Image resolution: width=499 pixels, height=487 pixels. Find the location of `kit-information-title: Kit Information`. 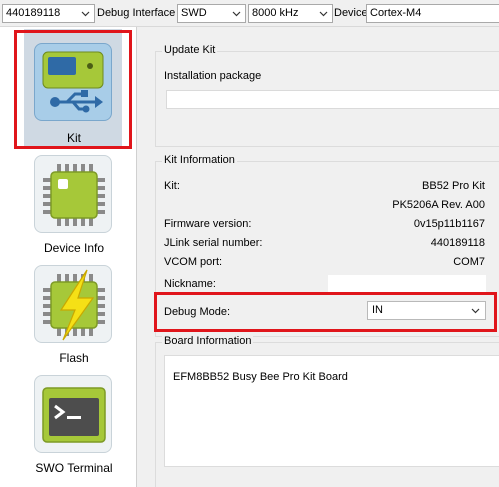

kit-information-title: Kit Information is located at coordinates (199, 160).